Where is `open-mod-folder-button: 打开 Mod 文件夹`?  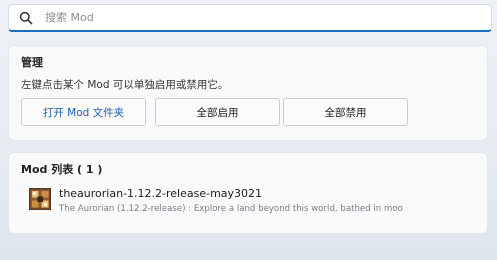
open-mod-folder-button: 打开 Mod 文件夹 is located at coordinates (83, 112).